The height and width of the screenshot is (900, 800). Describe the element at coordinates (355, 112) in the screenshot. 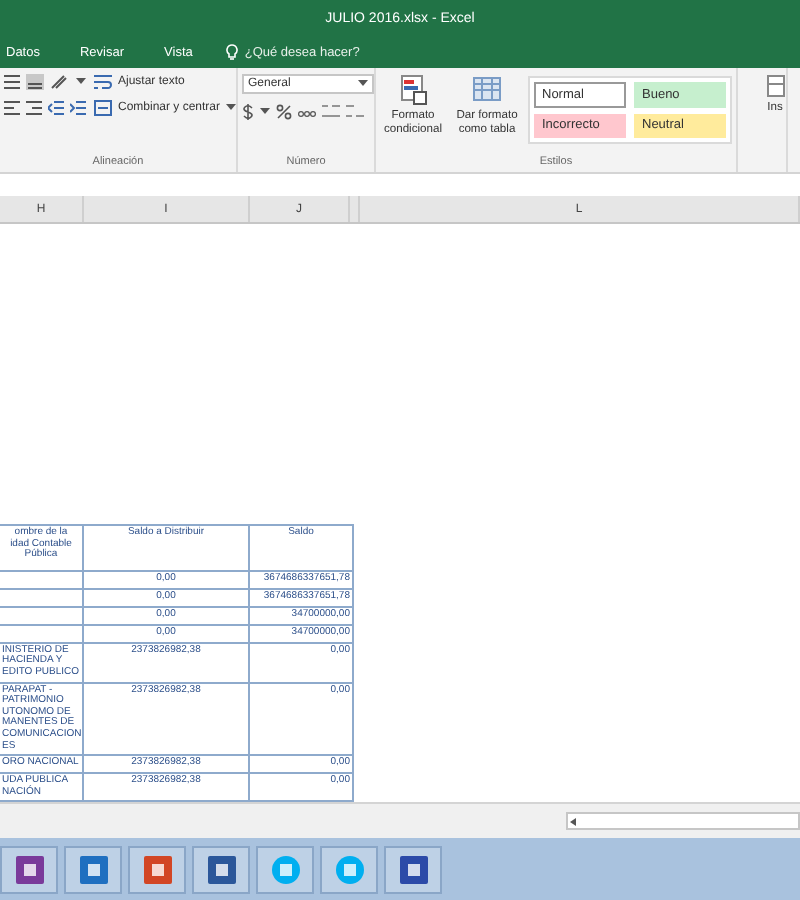

I see `decrease-decimal-icon` at that location.